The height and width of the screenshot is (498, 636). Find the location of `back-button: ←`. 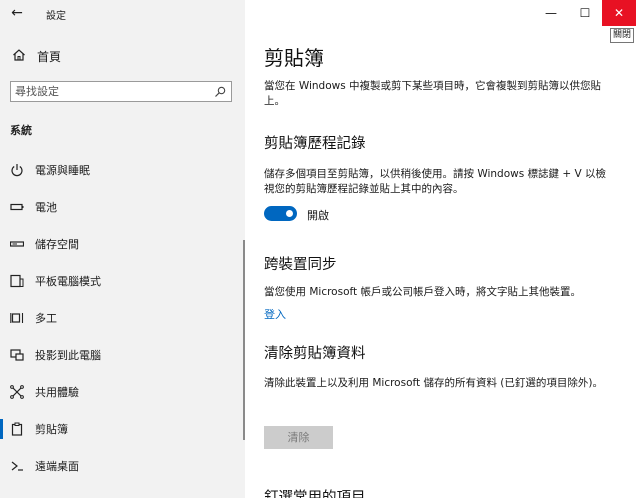

back-button: ← is located at coordinates (17, 13).